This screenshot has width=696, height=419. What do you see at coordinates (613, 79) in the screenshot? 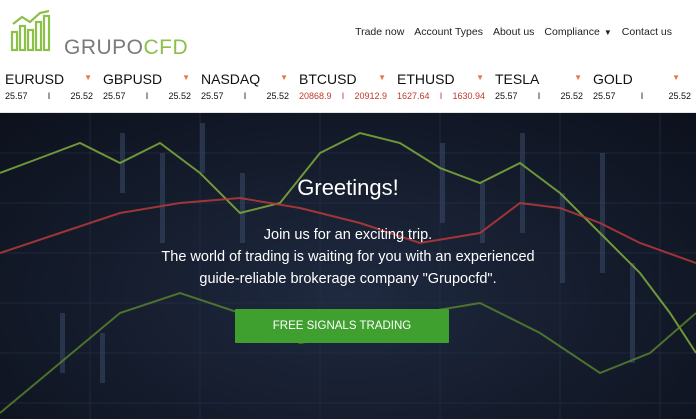
I see `ticker-symbol: GOLD` at bounding box center [613, 79].